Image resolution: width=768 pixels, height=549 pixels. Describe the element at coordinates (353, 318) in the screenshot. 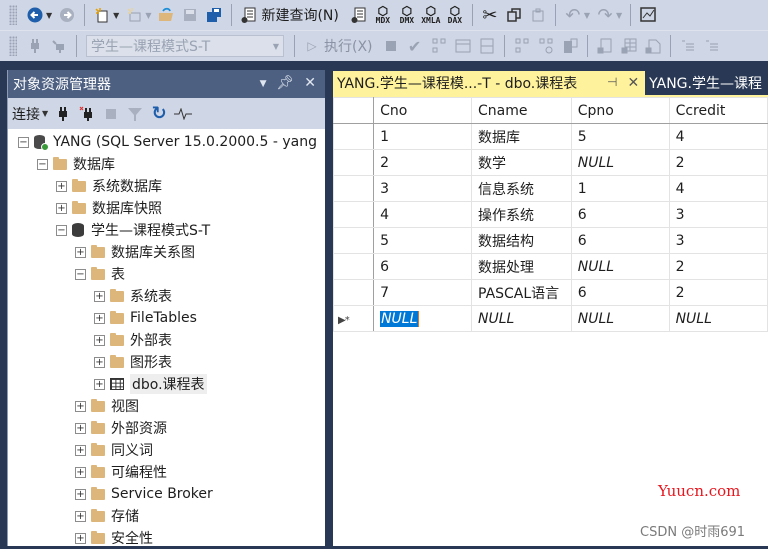

I see `row-header-new: ▶*` at that location.